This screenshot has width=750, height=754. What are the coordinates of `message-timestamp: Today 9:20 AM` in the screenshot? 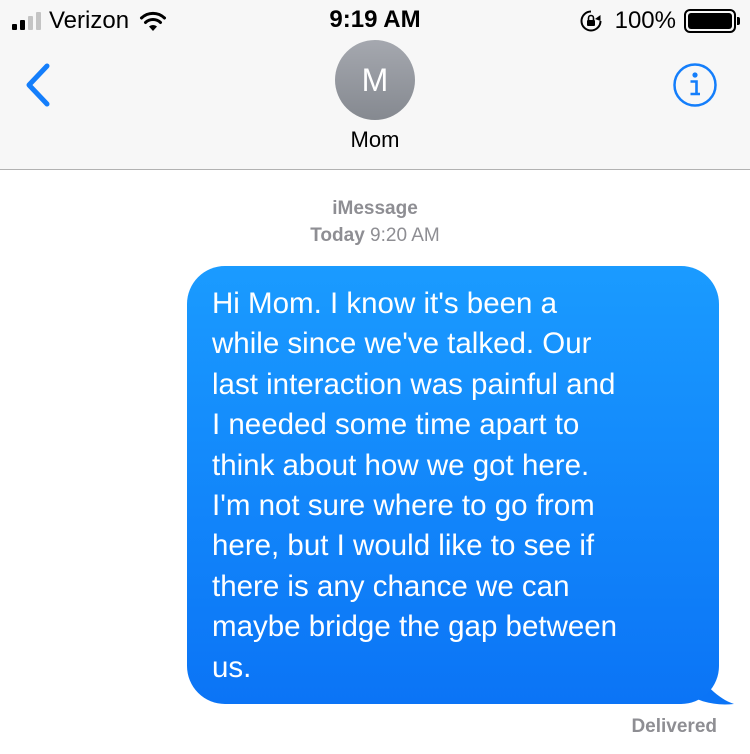 It's located at (375, 236).